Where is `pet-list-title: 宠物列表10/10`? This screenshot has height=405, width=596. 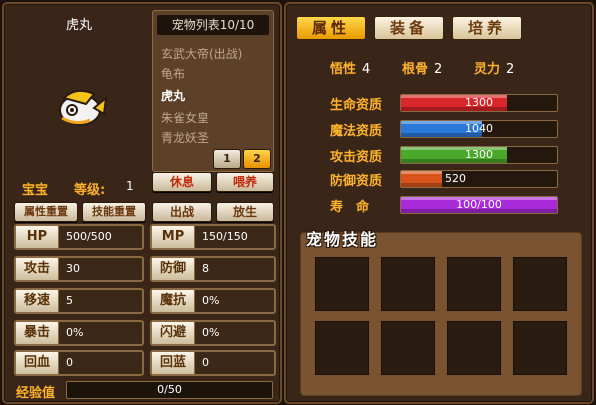
pet-list-title: 宠物列表10/10 is located at coordinates (213, 25).